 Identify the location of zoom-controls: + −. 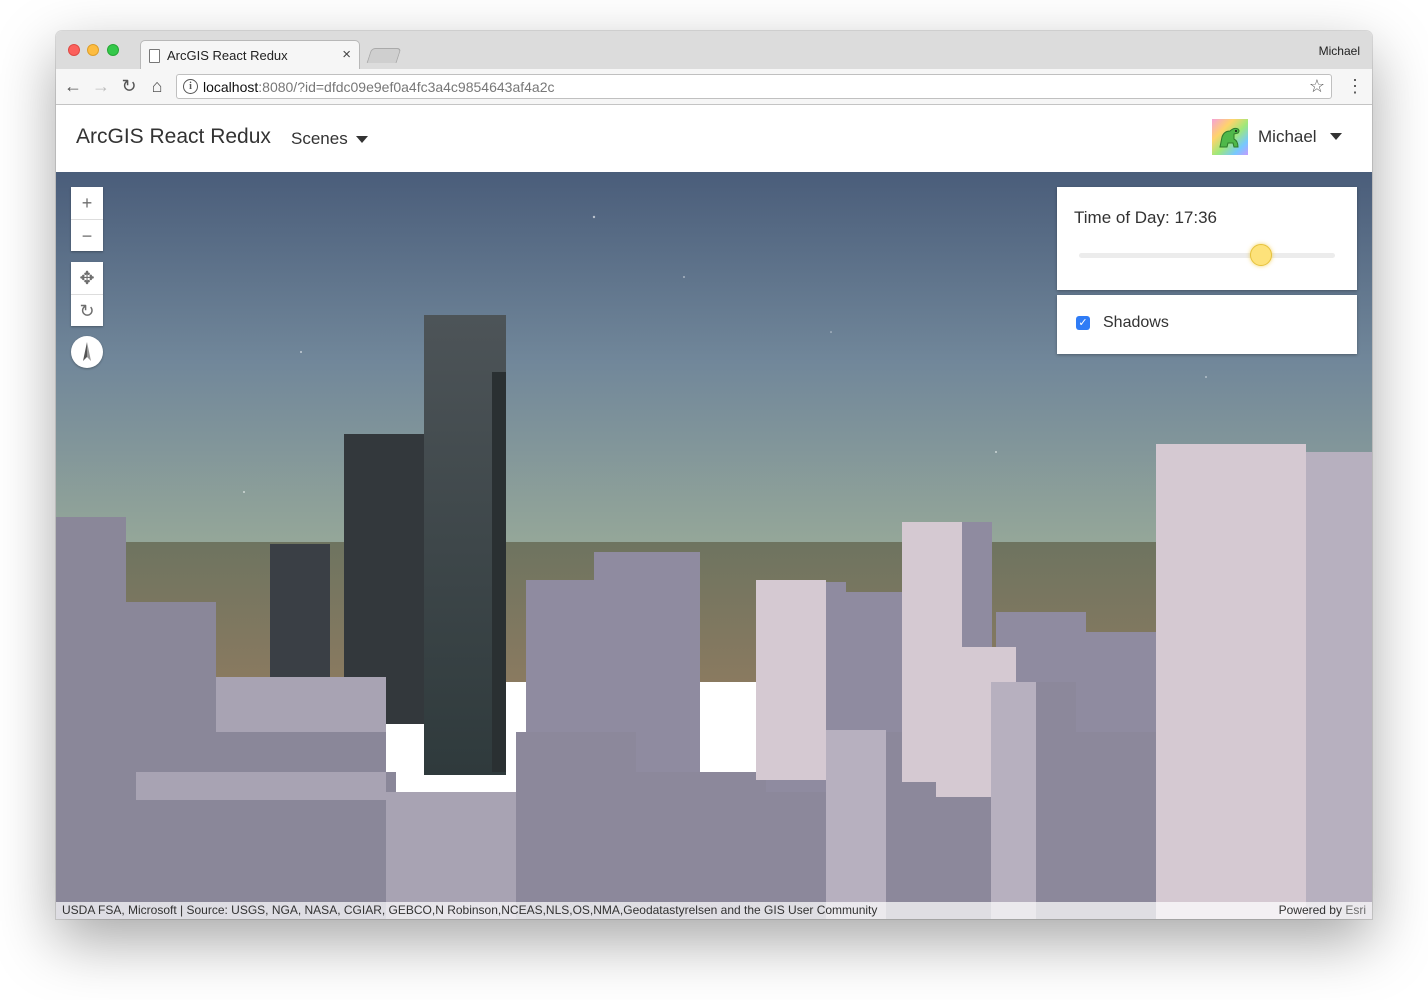
(87, 219).